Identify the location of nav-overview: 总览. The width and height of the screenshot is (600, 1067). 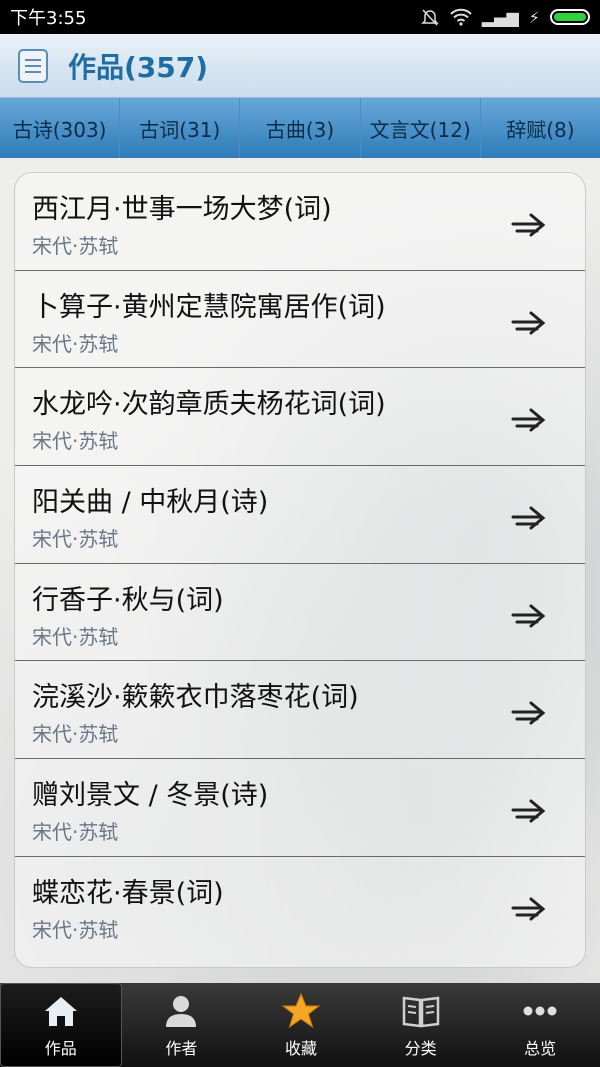
(540, 1025).